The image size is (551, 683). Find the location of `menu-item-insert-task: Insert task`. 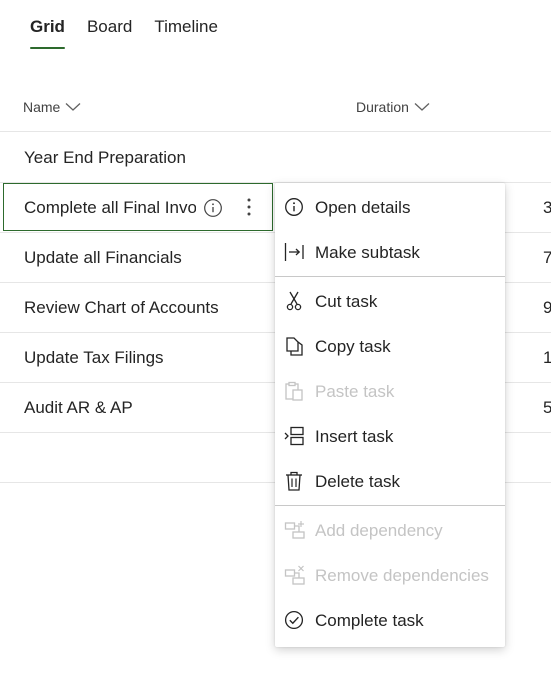

menu-item-insert-task: Insert task is located at coordinates (390, 436).